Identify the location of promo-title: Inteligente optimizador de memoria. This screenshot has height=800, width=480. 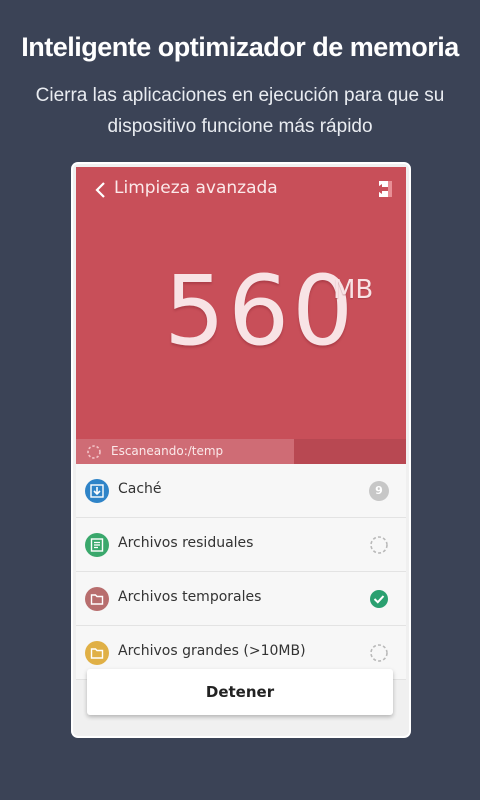
(240, 47).